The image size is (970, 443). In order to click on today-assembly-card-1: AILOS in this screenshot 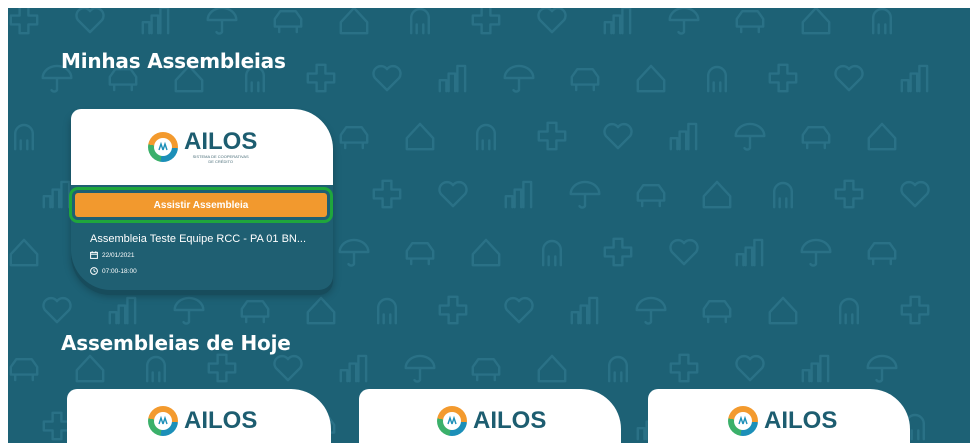, I will do `click(199, 416)`.